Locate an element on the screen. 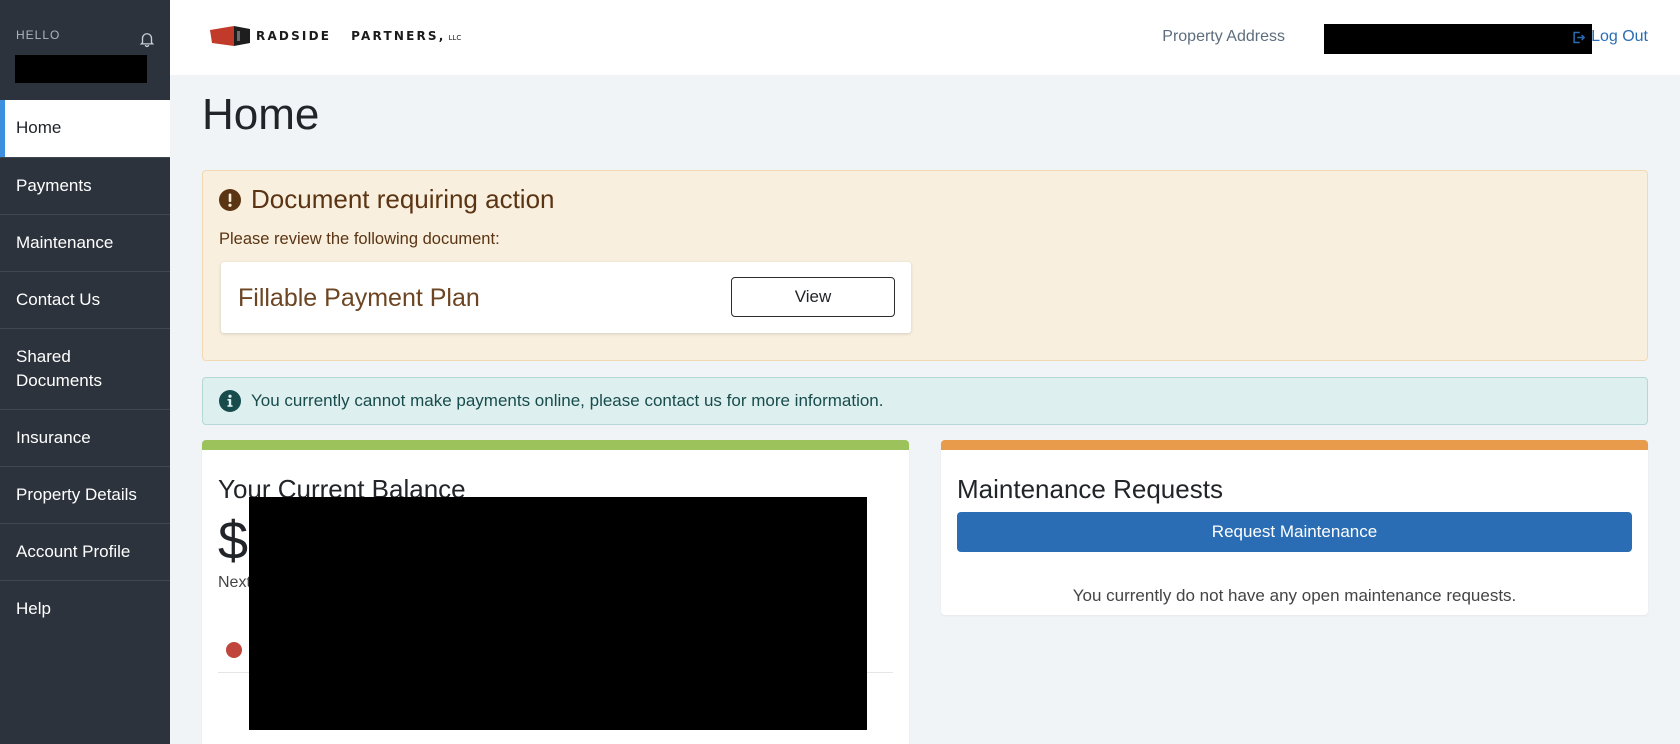 The height and width of the screenshot is (744, 1680). sidebar-item-account-profile: Account Profile is located at coordinates (85, 551).